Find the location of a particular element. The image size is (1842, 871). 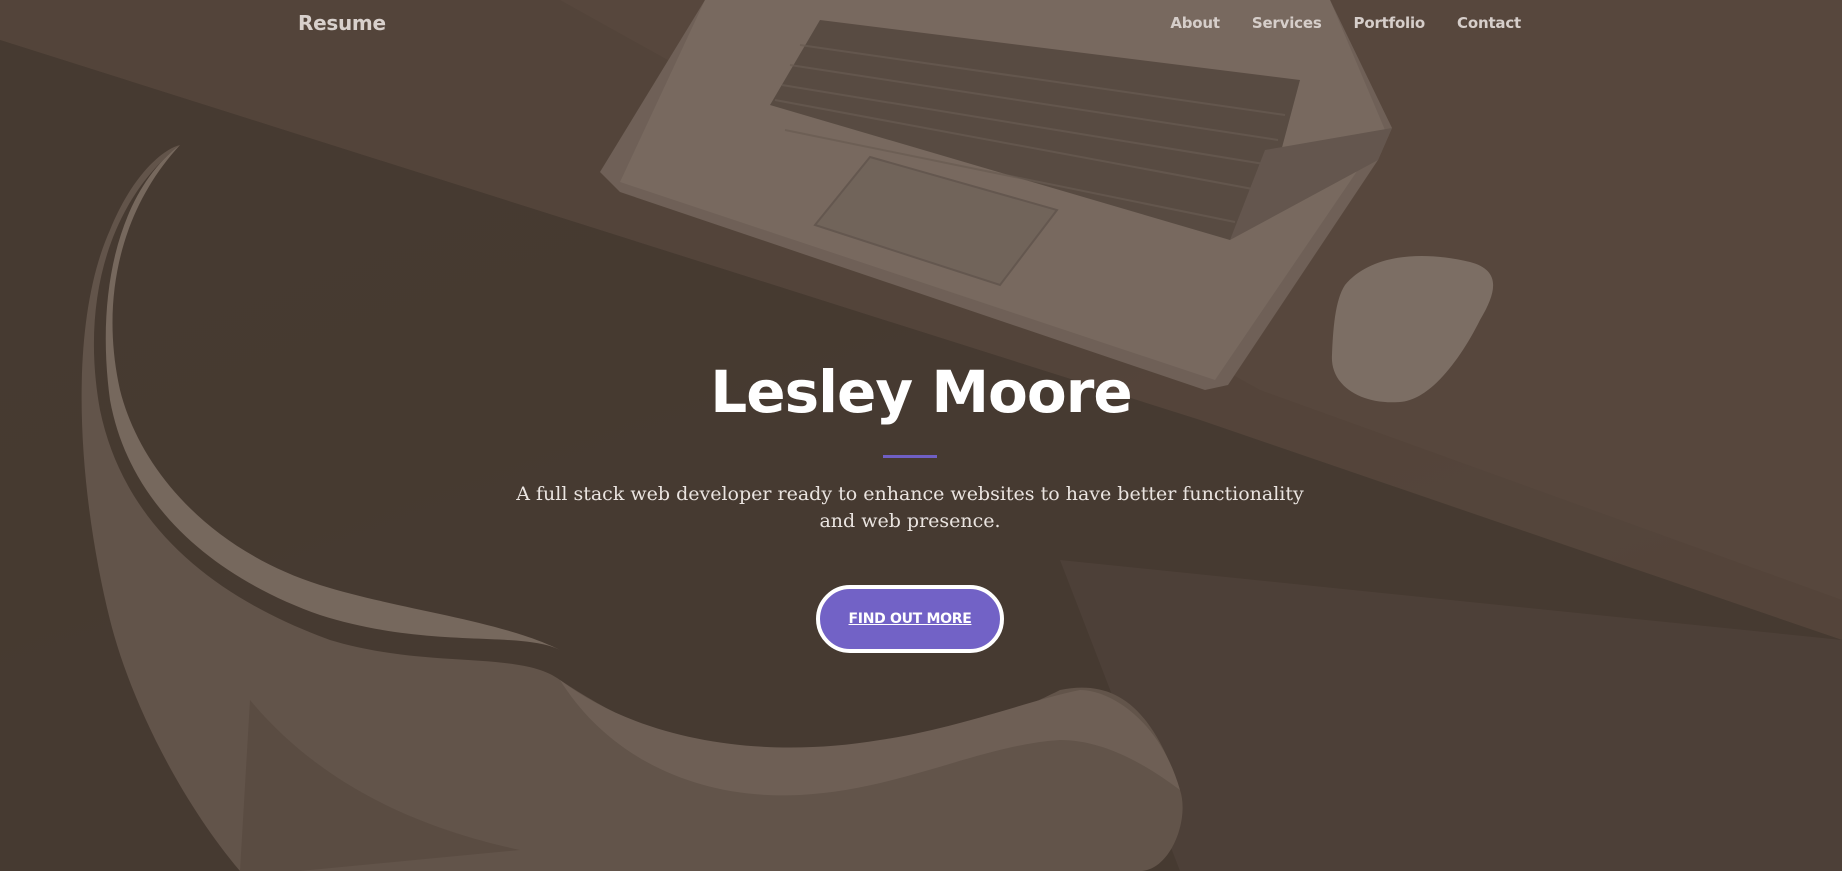

brand-link: Resume is located at coordinates (342, 23).